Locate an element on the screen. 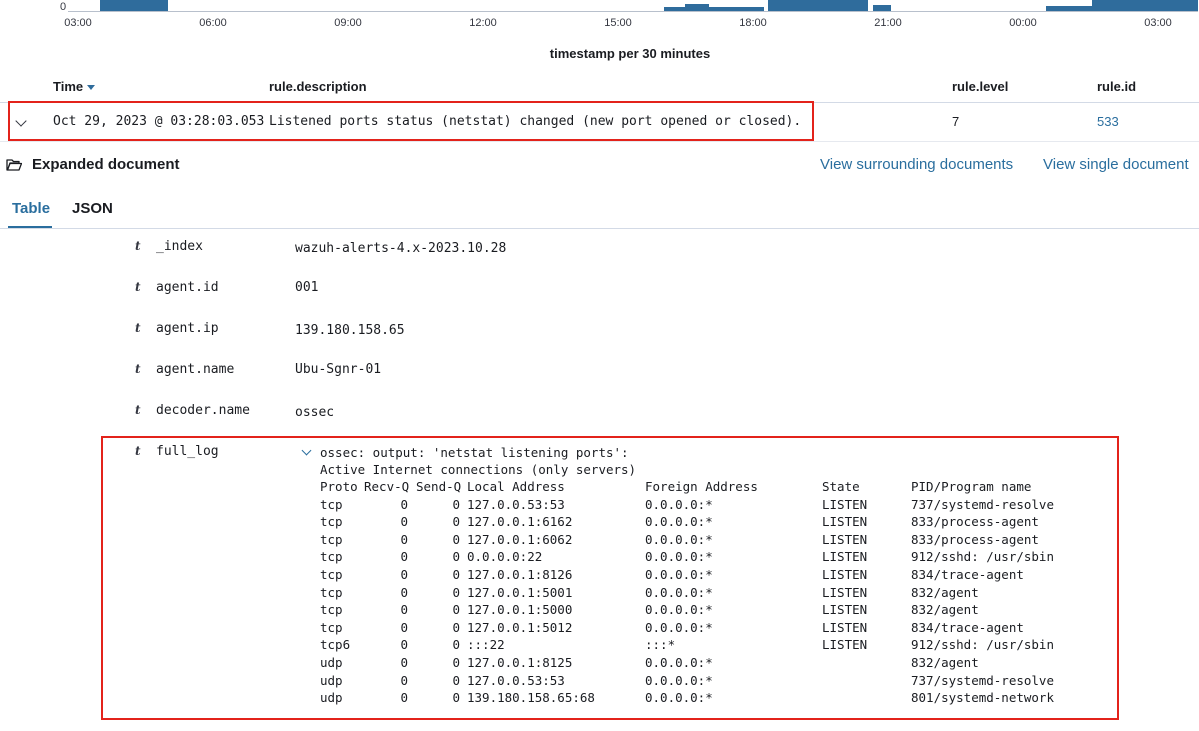 The height and width of the screenshot is (731, 1199). field-name: _index is located at coordinates (179, 246).